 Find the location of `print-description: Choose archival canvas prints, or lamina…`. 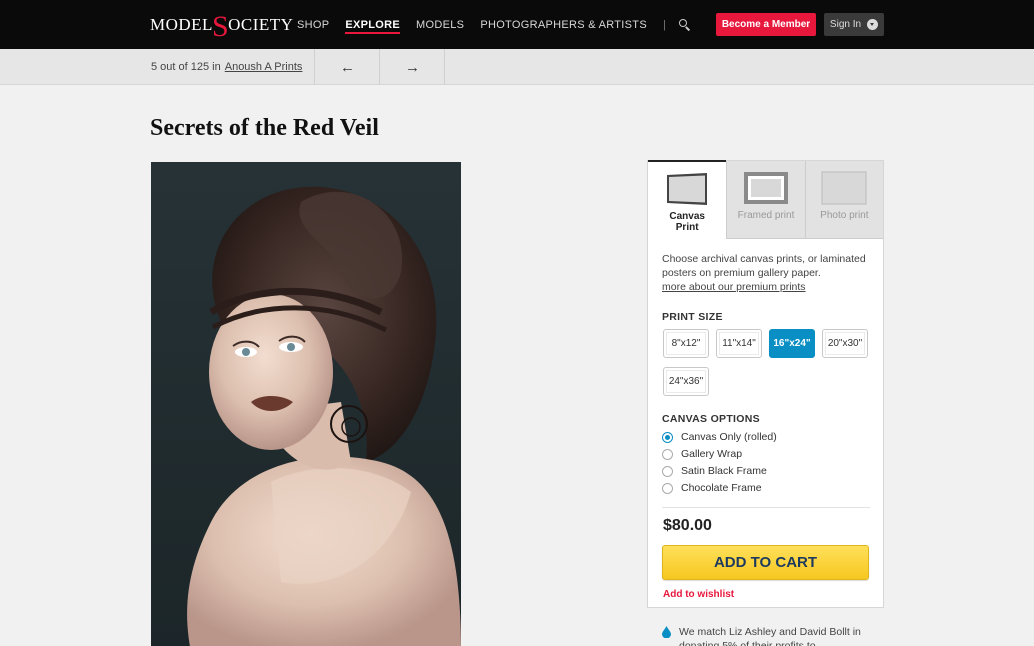

print-description: Choose archival canvas prints, or lamina… is located at coordinates (769, 273).